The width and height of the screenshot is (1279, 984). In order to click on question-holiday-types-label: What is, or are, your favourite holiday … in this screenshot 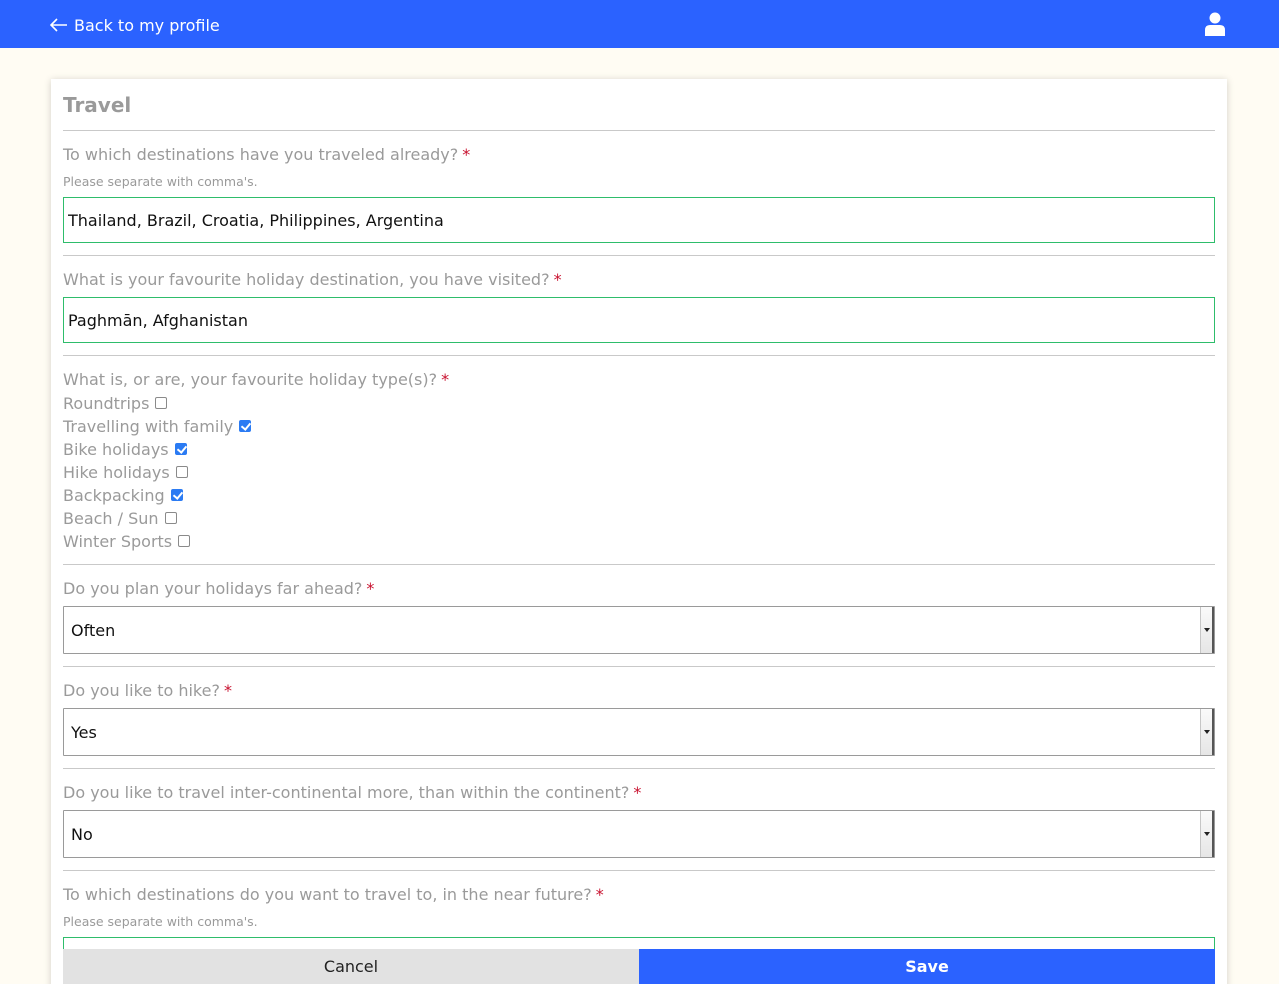, I will do `click(256, 379)`.